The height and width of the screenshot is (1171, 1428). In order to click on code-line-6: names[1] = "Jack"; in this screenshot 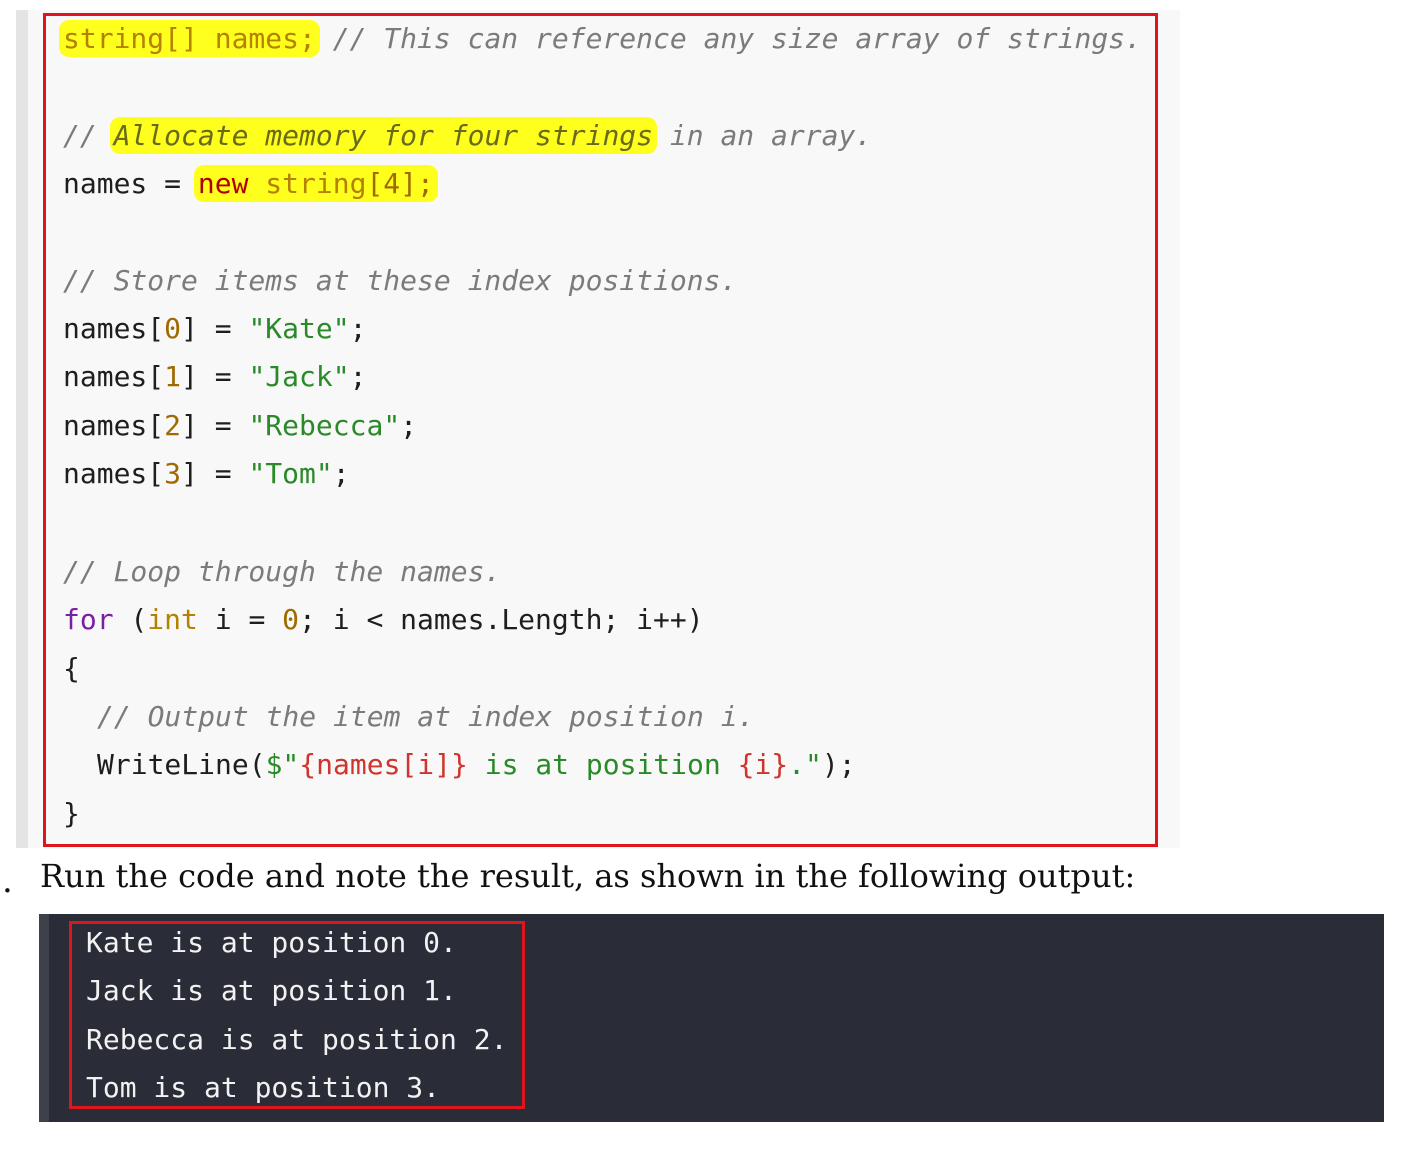, I will do `click(215, 376)`.